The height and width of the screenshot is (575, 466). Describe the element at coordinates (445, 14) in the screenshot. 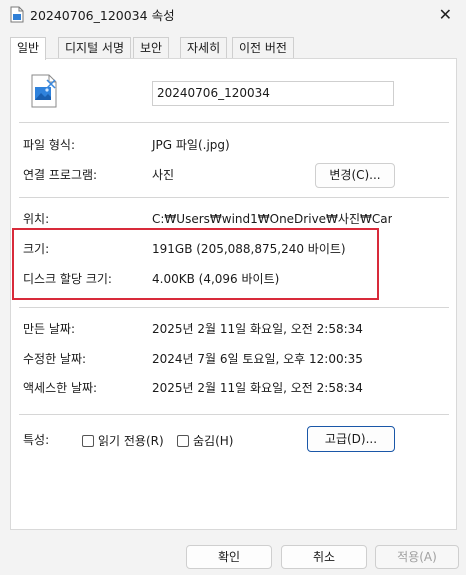

I see `close-icon: ✕` at that location.